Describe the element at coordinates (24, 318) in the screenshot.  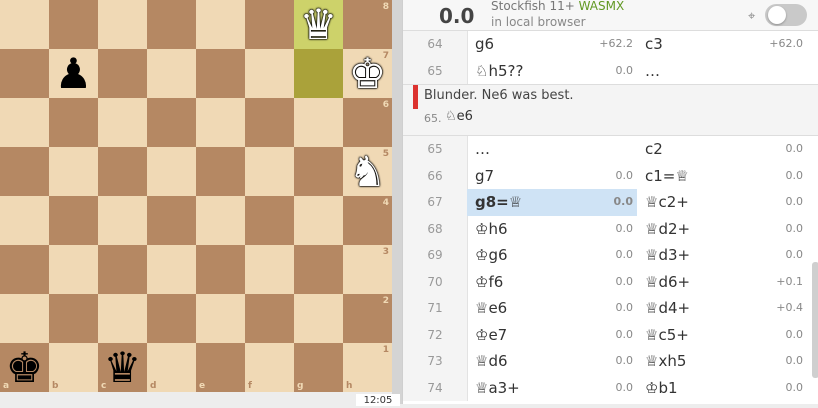
I see `square-a2` at that location.